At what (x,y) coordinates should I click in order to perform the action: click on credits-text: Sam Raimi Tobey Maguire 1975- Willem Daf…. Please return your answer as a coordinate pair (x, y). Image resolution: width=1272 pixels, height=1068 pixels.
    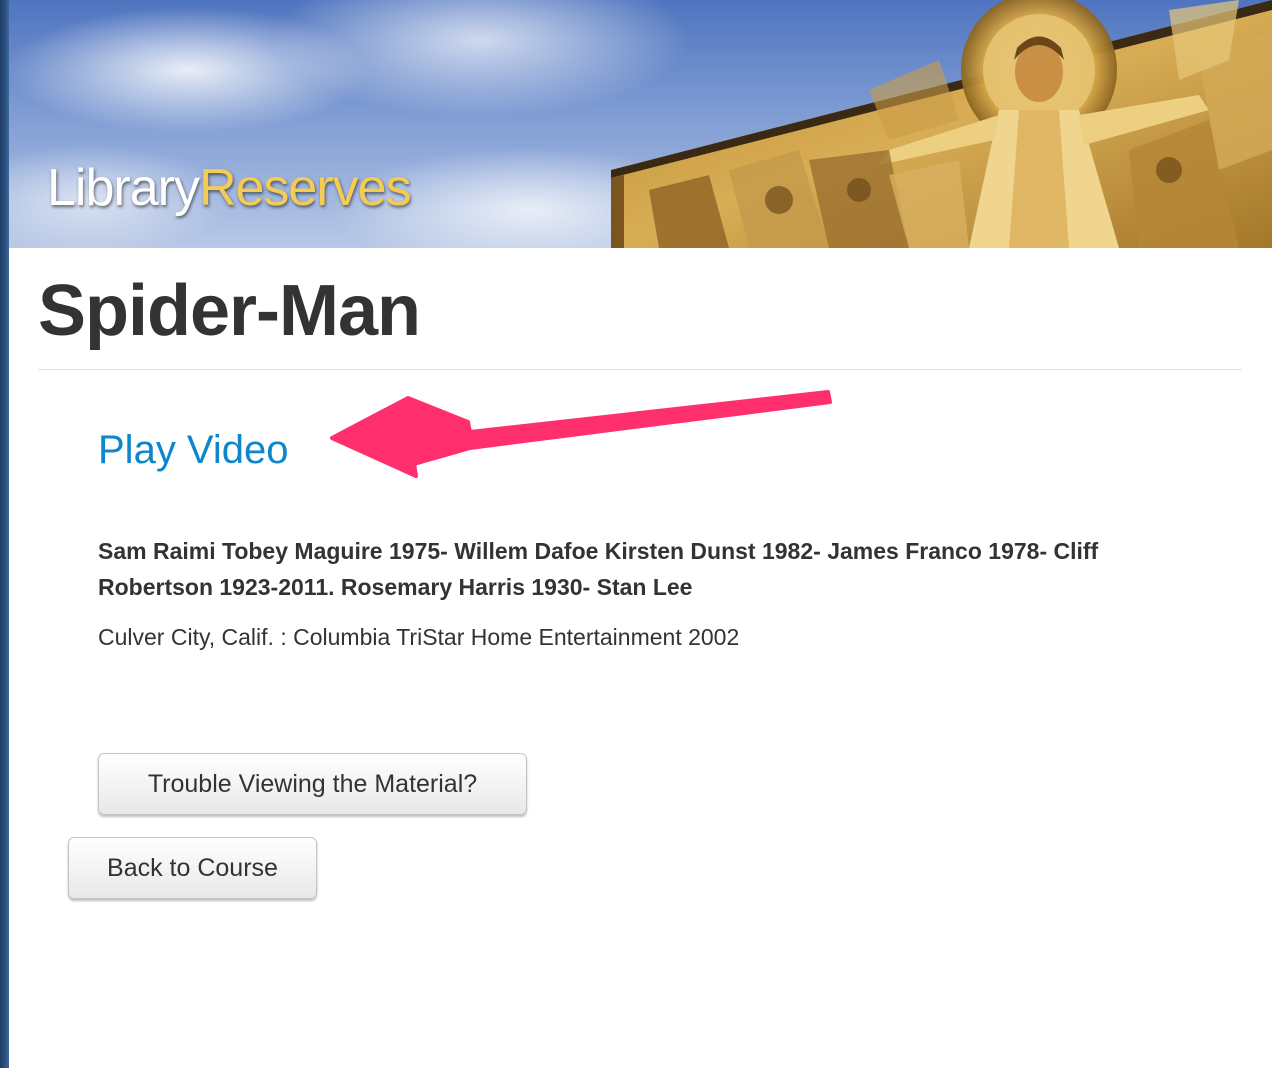
    Looking at the image, I should click on (598, 569).